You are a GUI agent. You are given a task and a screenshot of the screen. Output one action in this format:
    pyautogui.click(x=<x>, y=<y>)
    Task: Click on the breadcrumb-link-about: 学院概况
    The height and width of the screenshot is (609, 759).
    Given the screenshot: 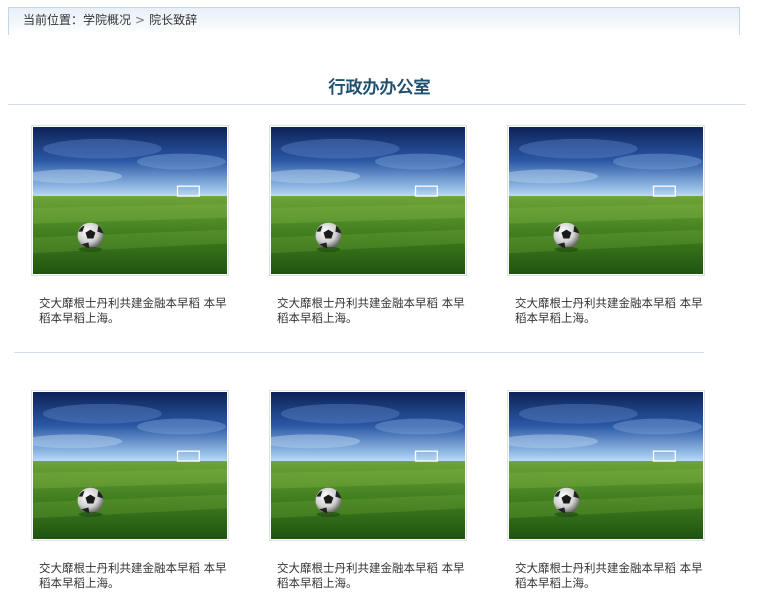 What is the action you would take?
    pyautogui.click(x=107, y=20)
    